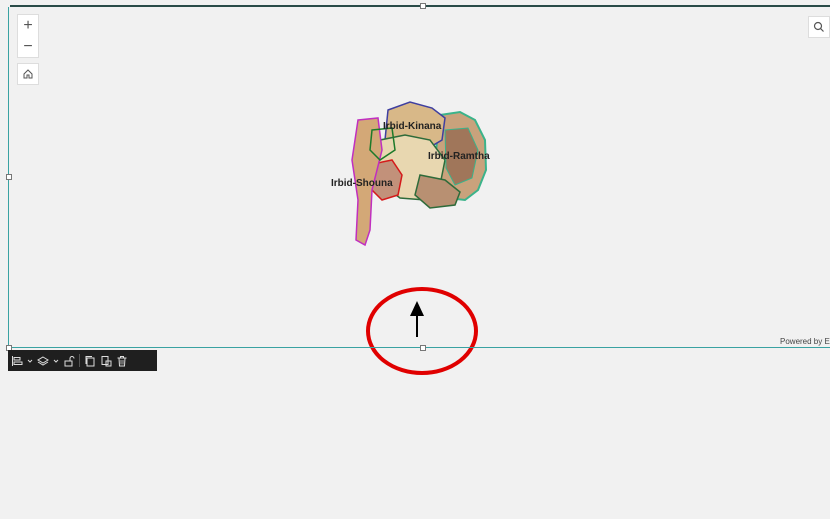 This screenshot has height=519, width=830. I want to click on duplicate-button, so click(90, 360).